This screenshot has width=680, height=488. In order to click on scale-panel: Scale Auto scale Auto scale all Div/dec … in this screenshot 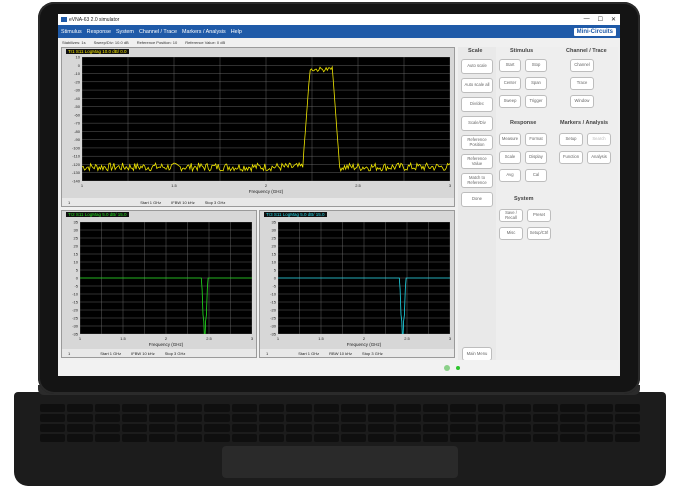, I will do `click(477, 209)`.